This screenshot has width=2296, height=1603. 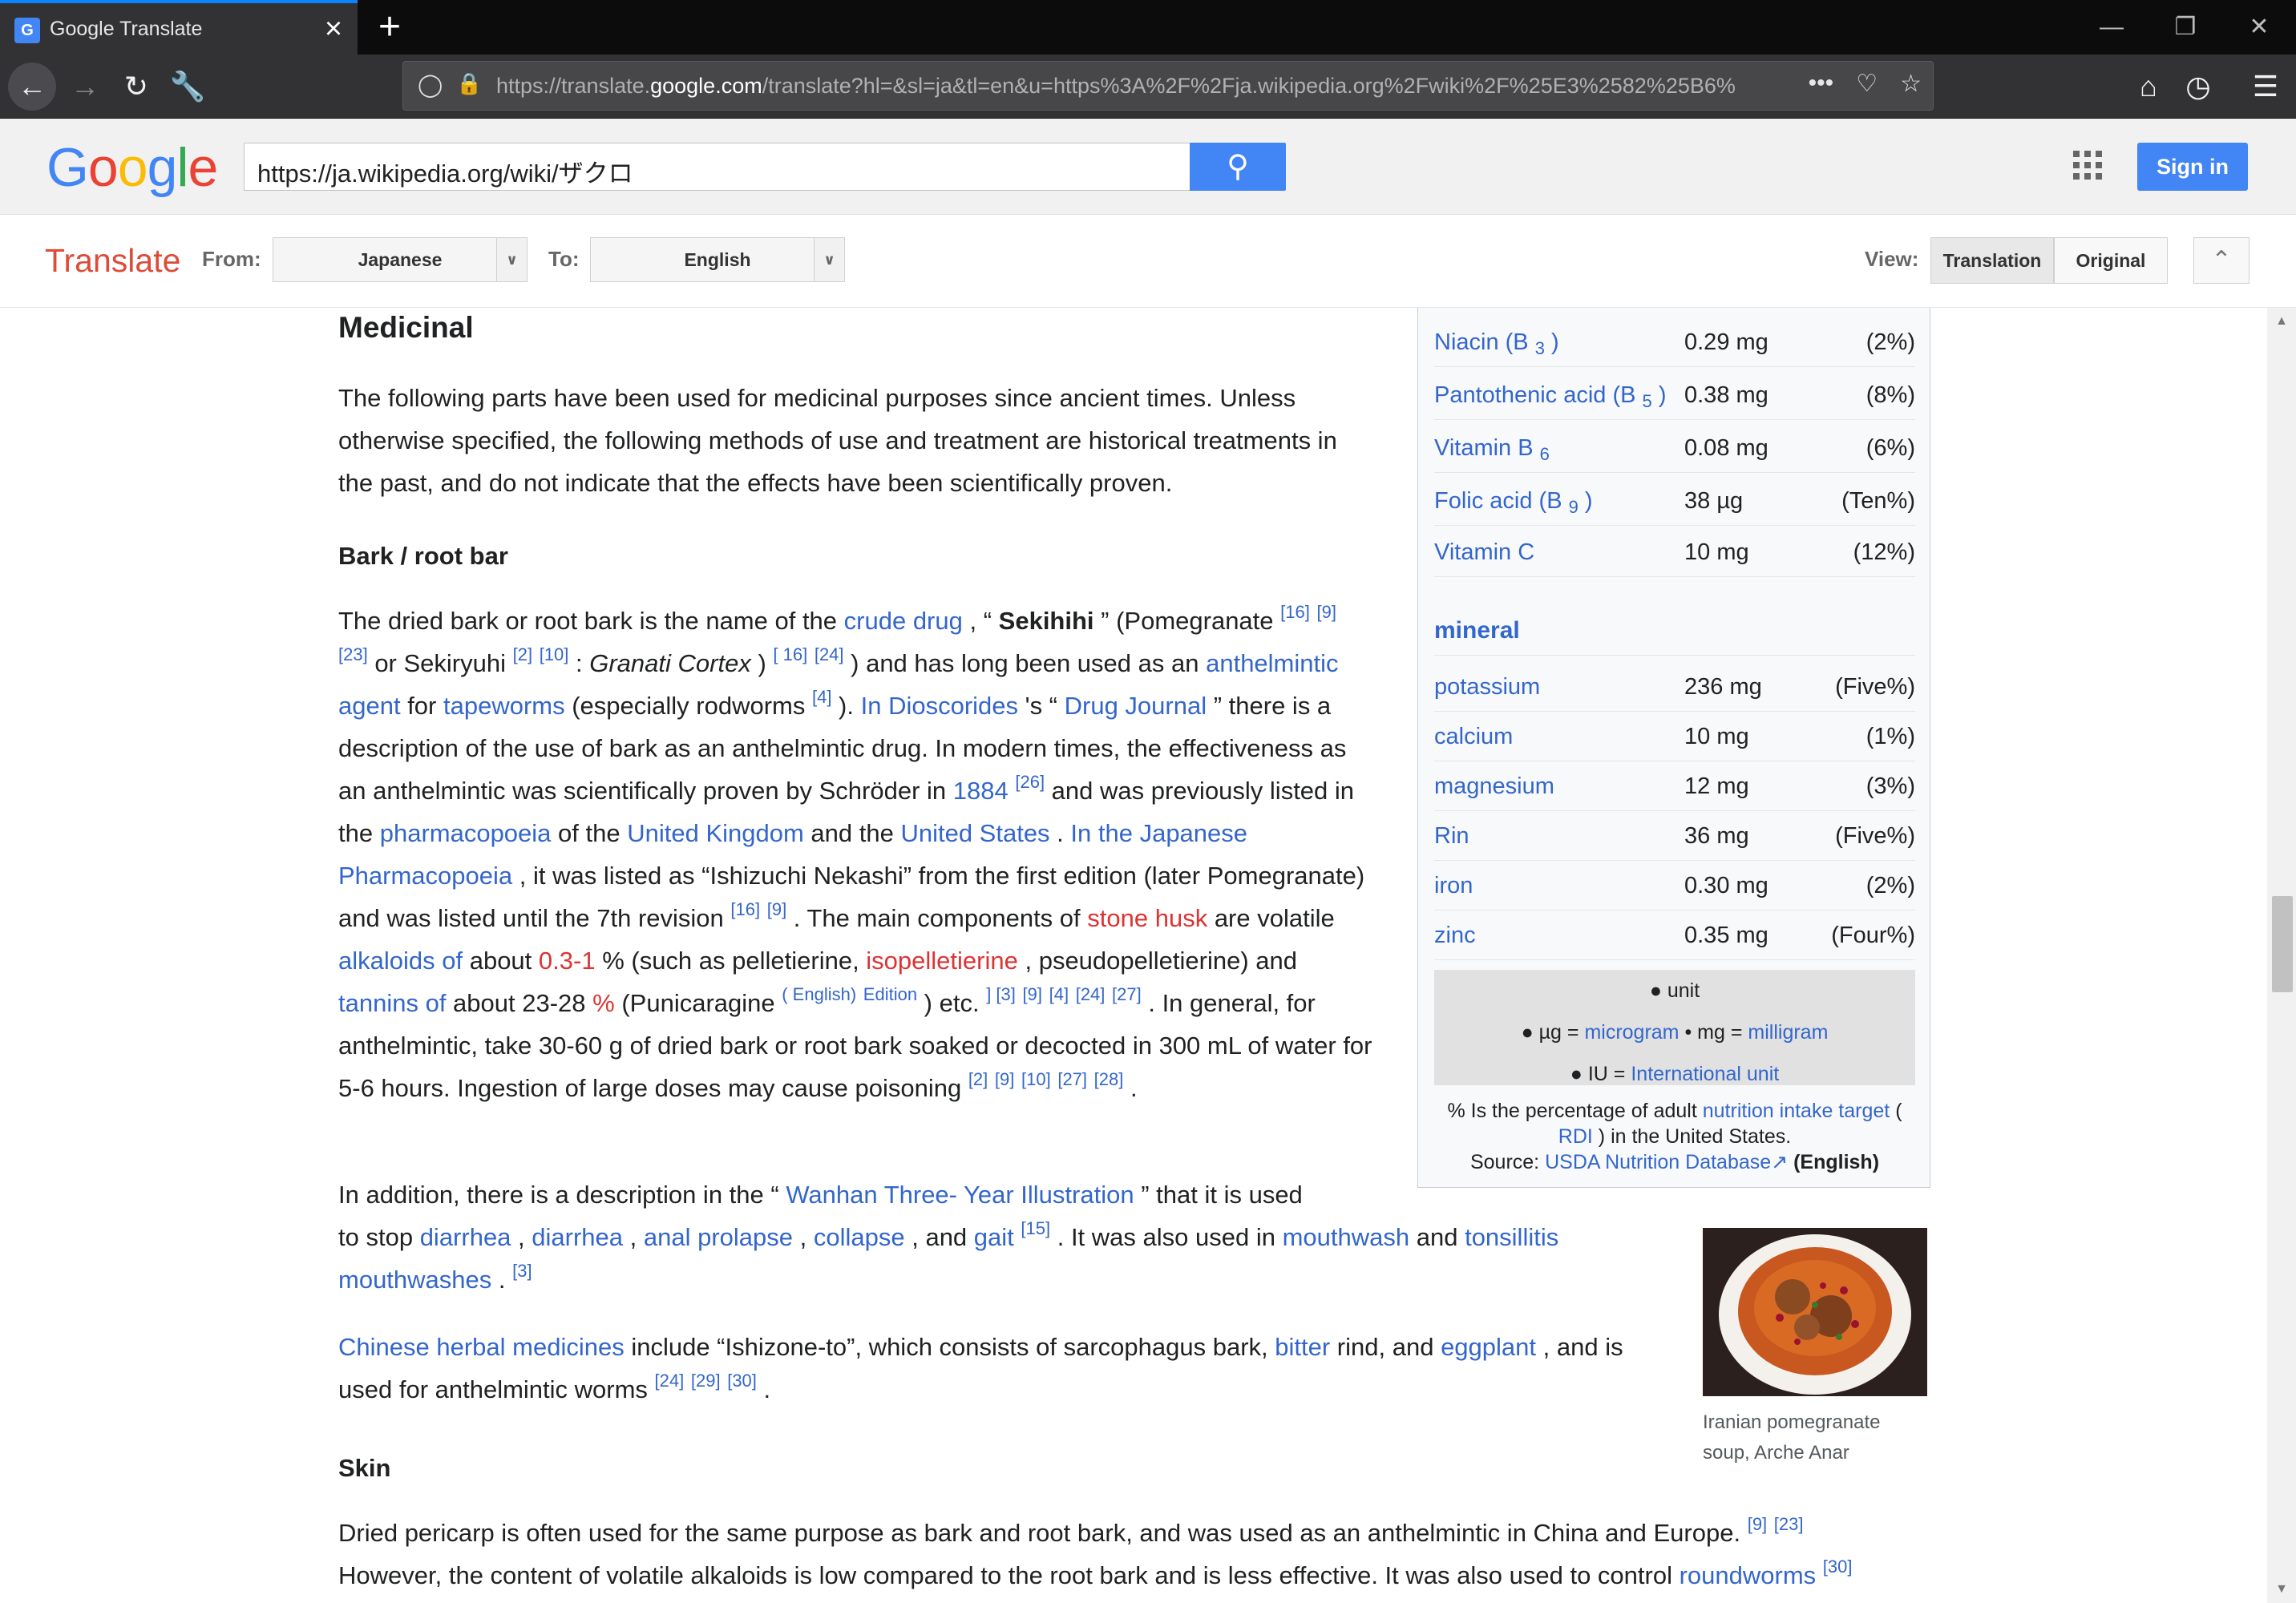 I want to click on link-crude-drug: crude drug, so click(x=904, y=621).